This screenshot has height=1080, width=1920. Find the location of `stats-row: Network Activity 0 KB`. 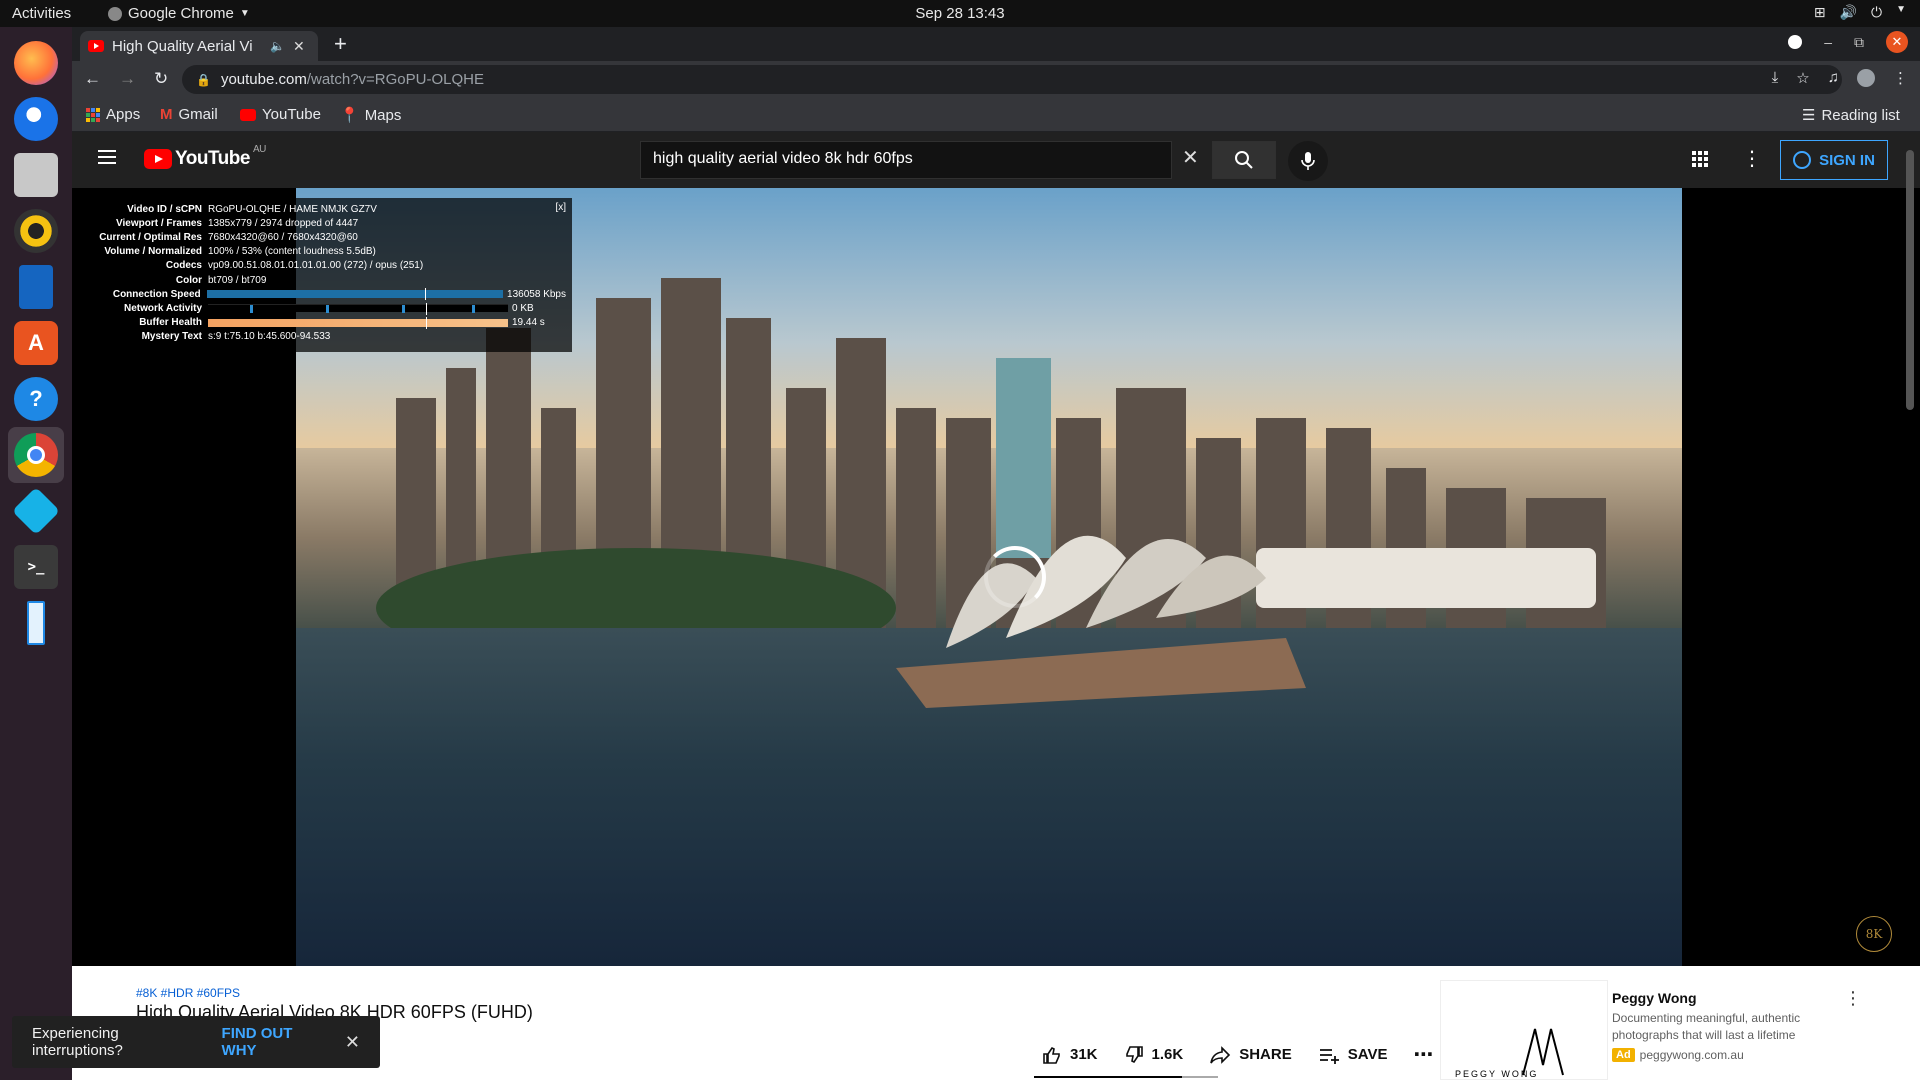

stats-row: Network Activity 0 KB is located at coordinates (327, 308).